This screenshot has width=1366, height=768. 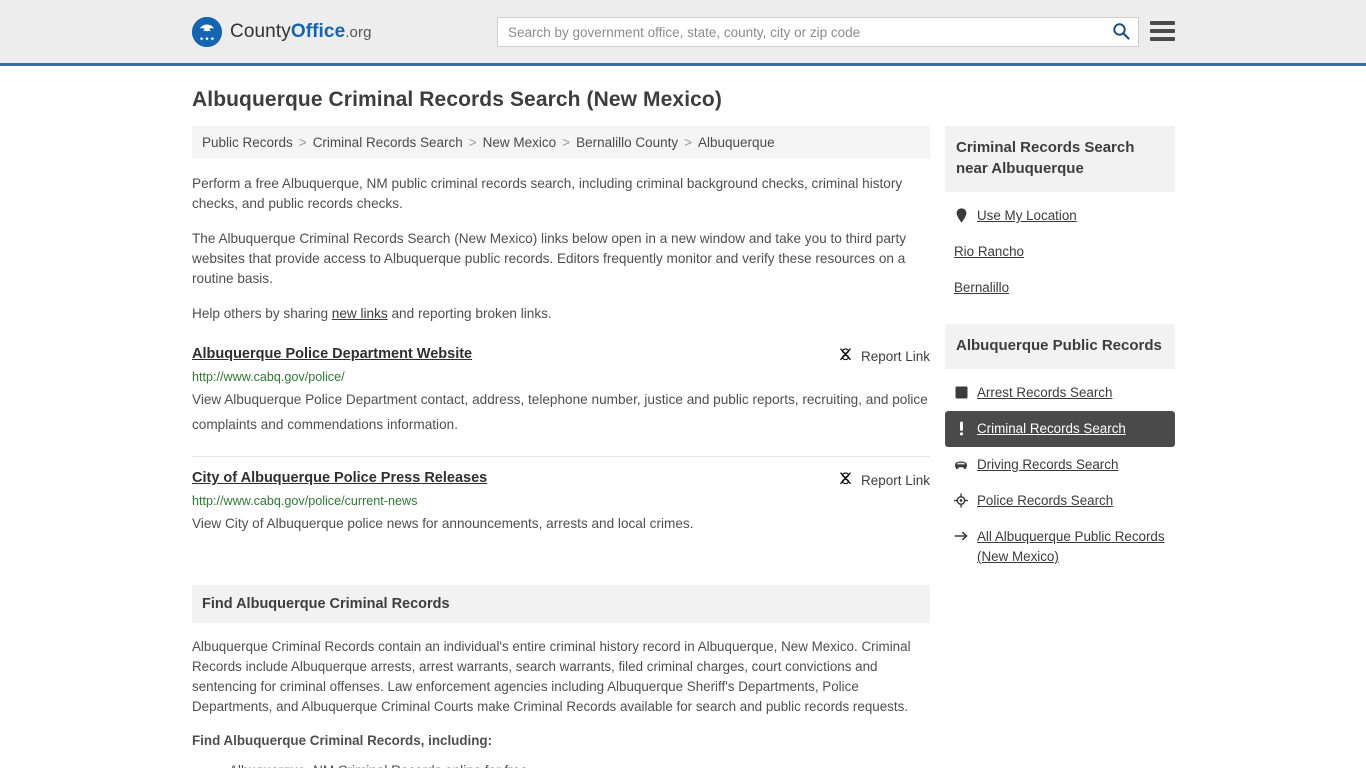 I want to click on sidebar-item-use-my-location: Use My Location, so click(x=1060, y=216).